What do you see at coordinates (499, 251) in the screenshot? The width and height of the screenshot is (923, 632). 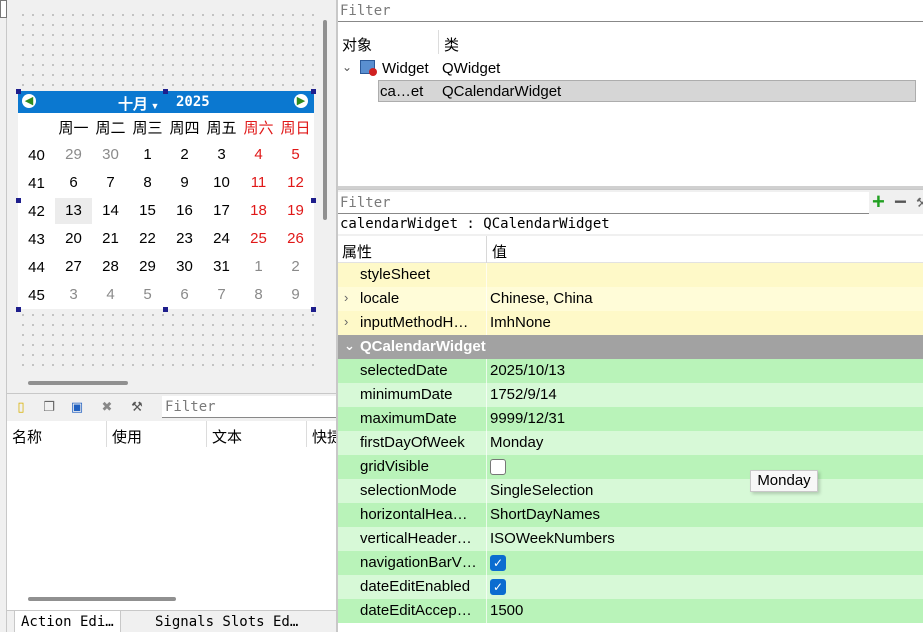 I see `column-header-value: 值` at bounding box center [499, 251].